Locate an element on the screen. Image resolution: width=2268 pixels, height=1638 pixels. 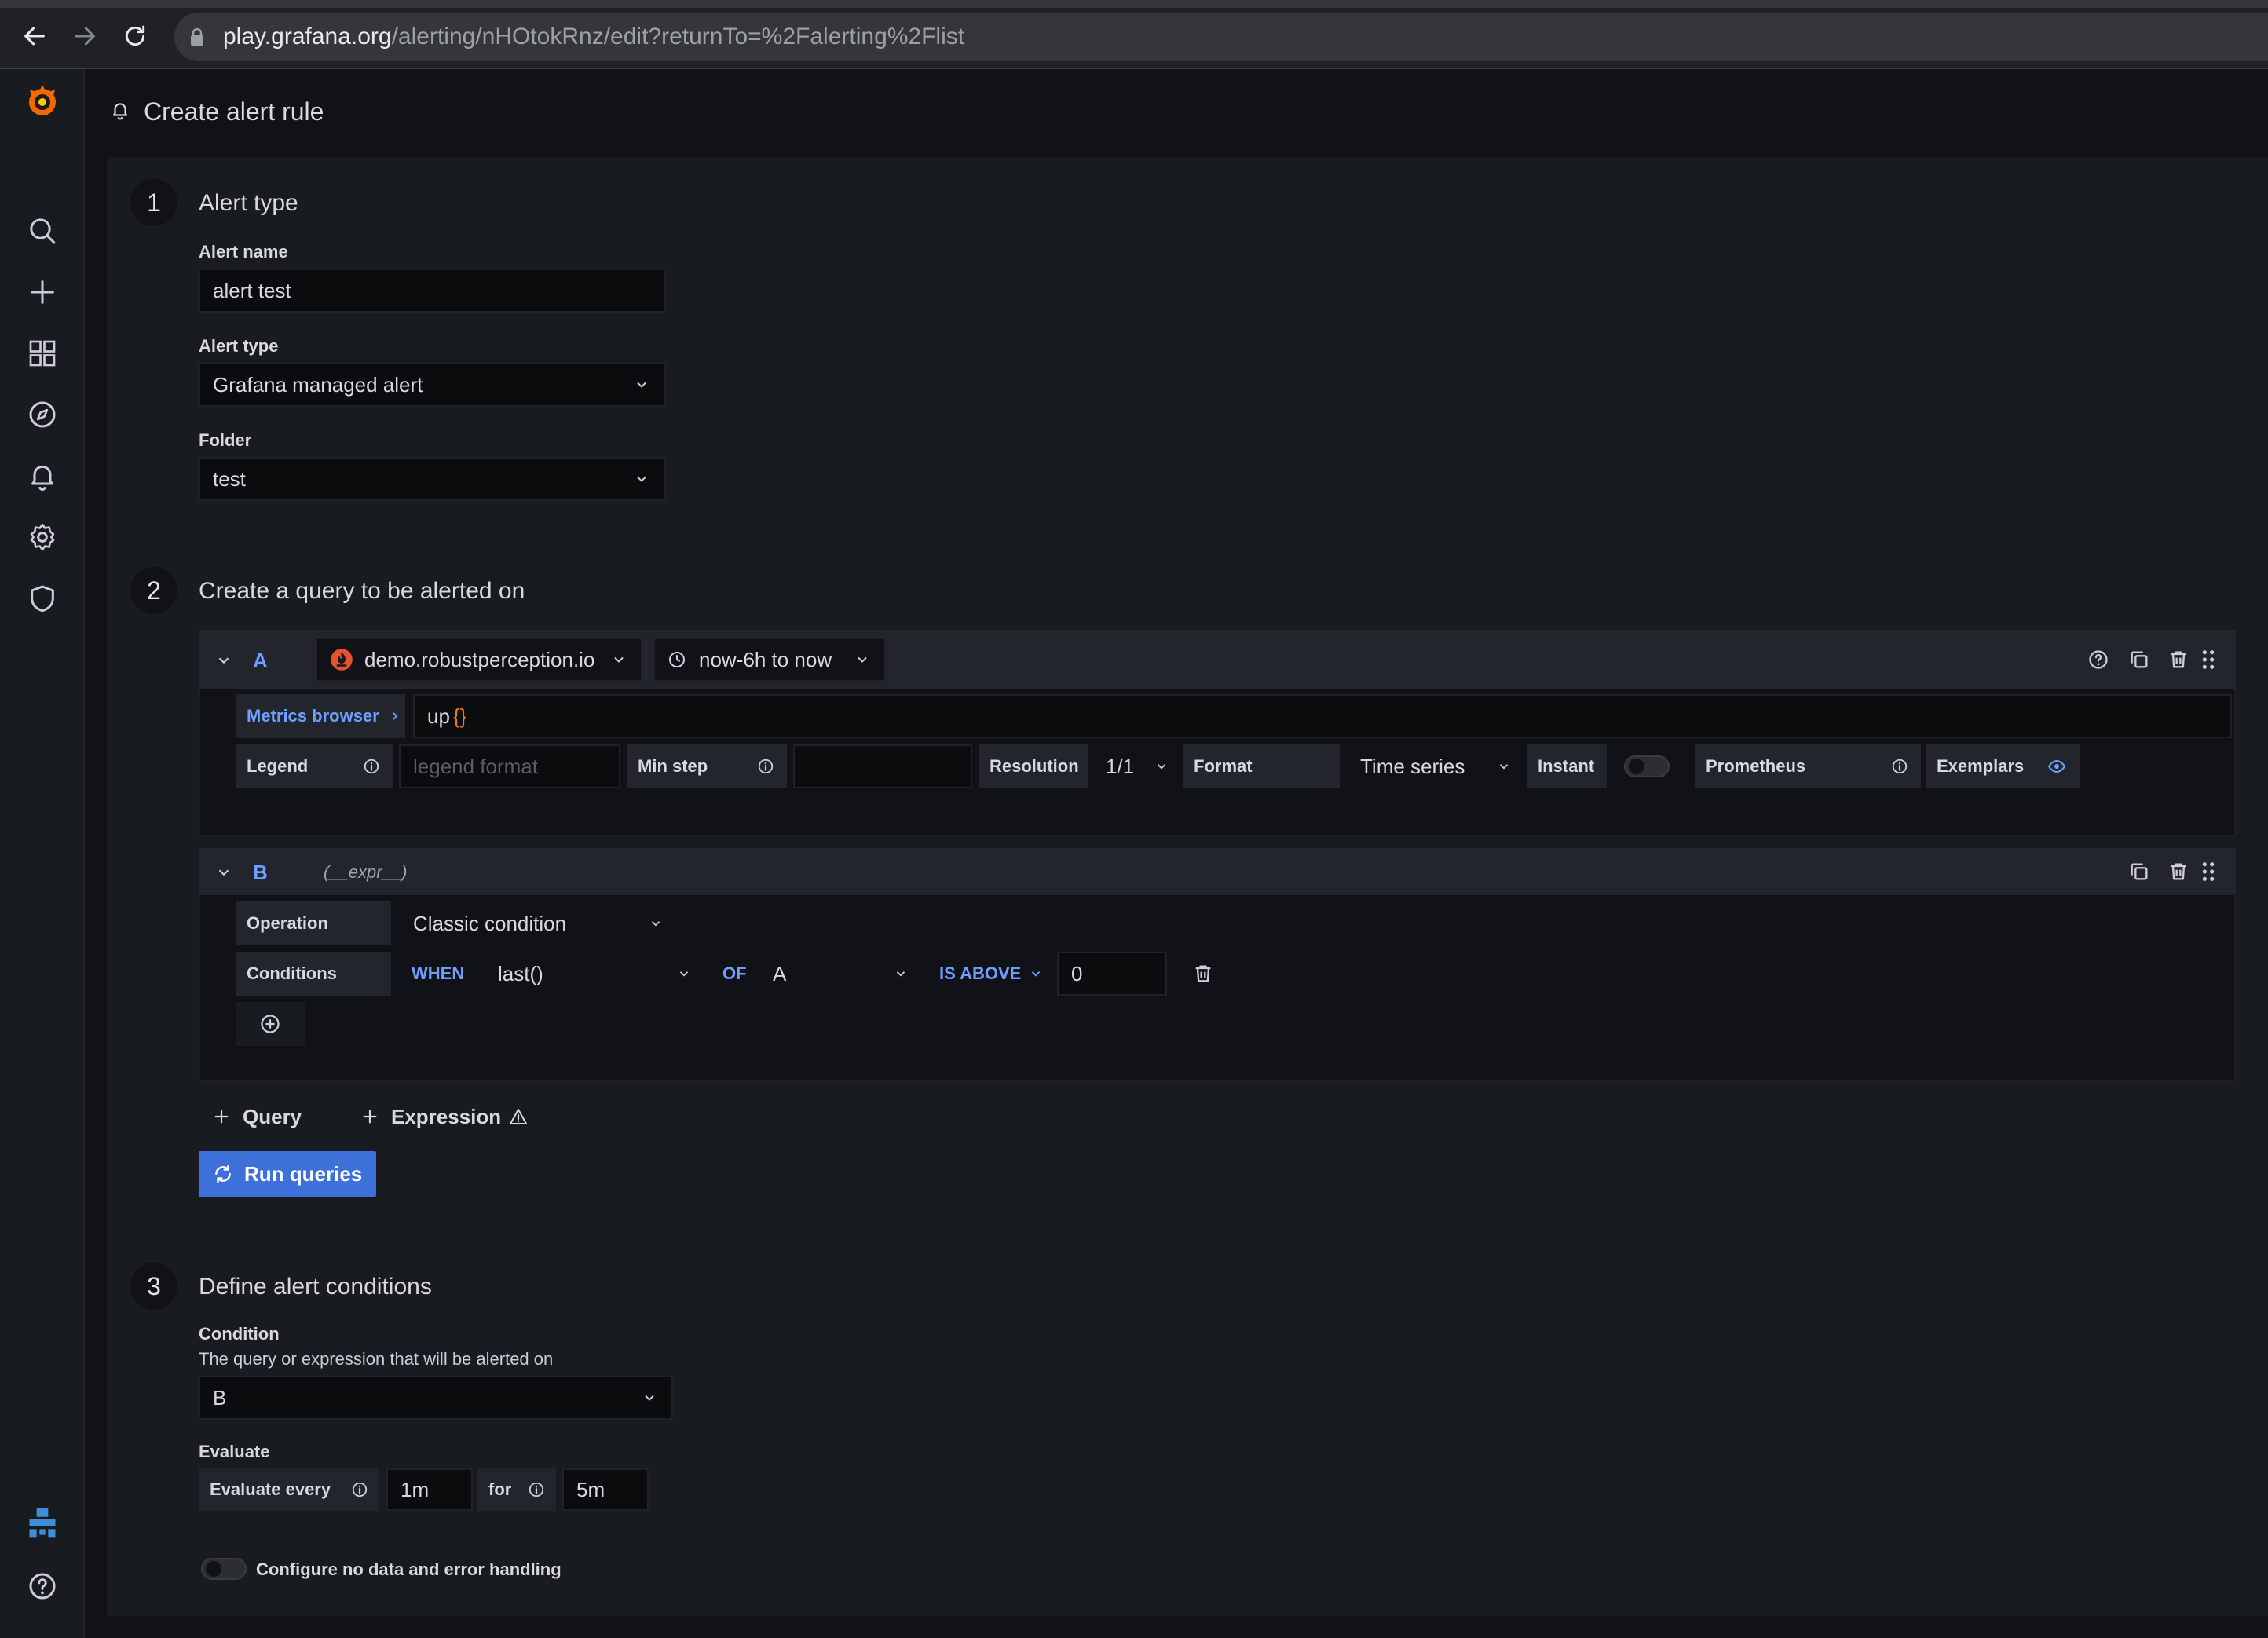
for-label: for is located at coordinates (516, 1489).